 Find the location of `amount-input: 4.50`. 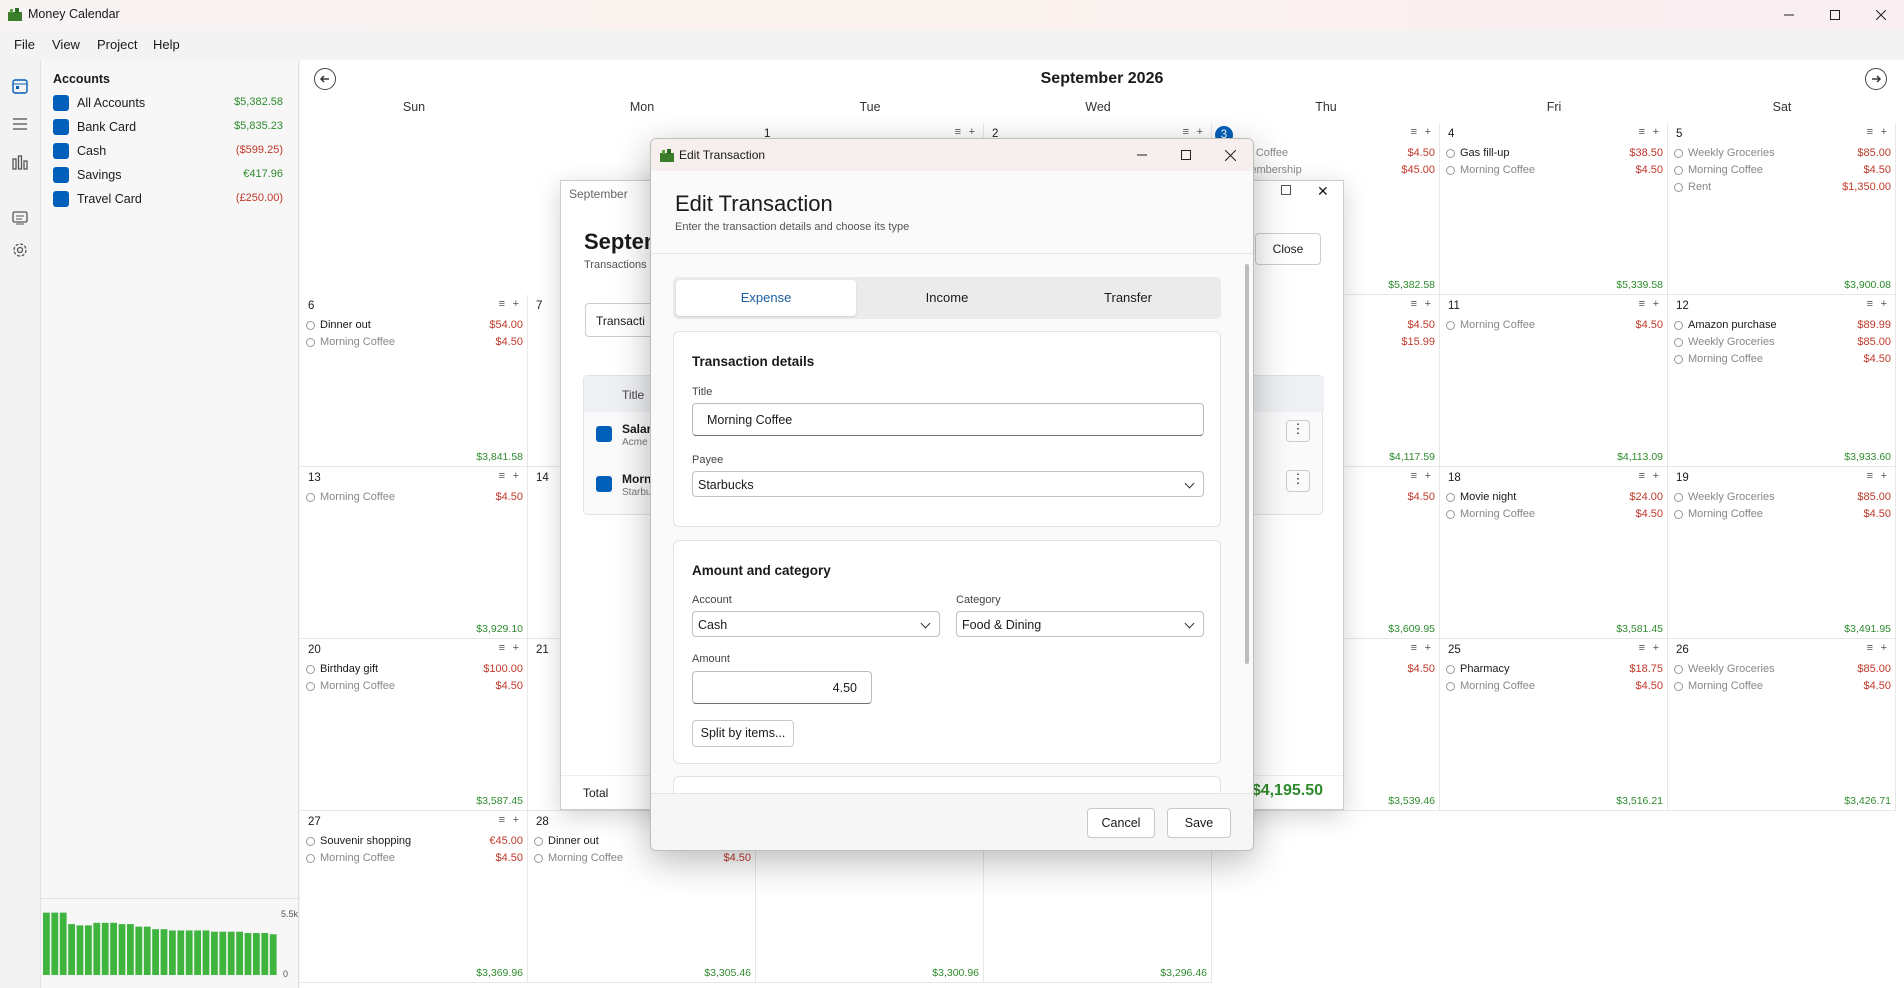

amount-input: 4.50 is located at coordinates (782, 687).